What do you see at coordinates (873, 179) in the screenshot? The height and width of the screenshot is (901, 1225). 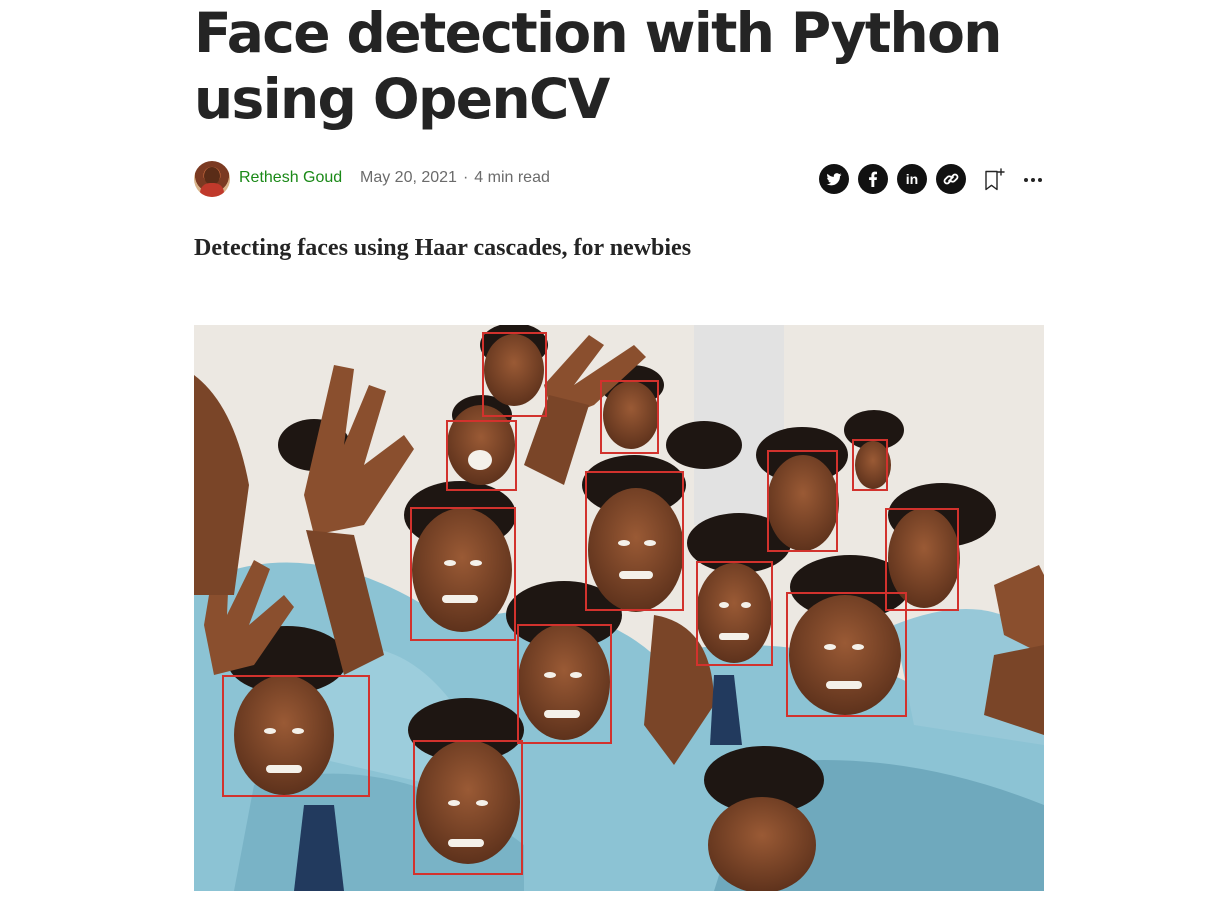 I see `facebook-icon` at bounding box center [873, 179].